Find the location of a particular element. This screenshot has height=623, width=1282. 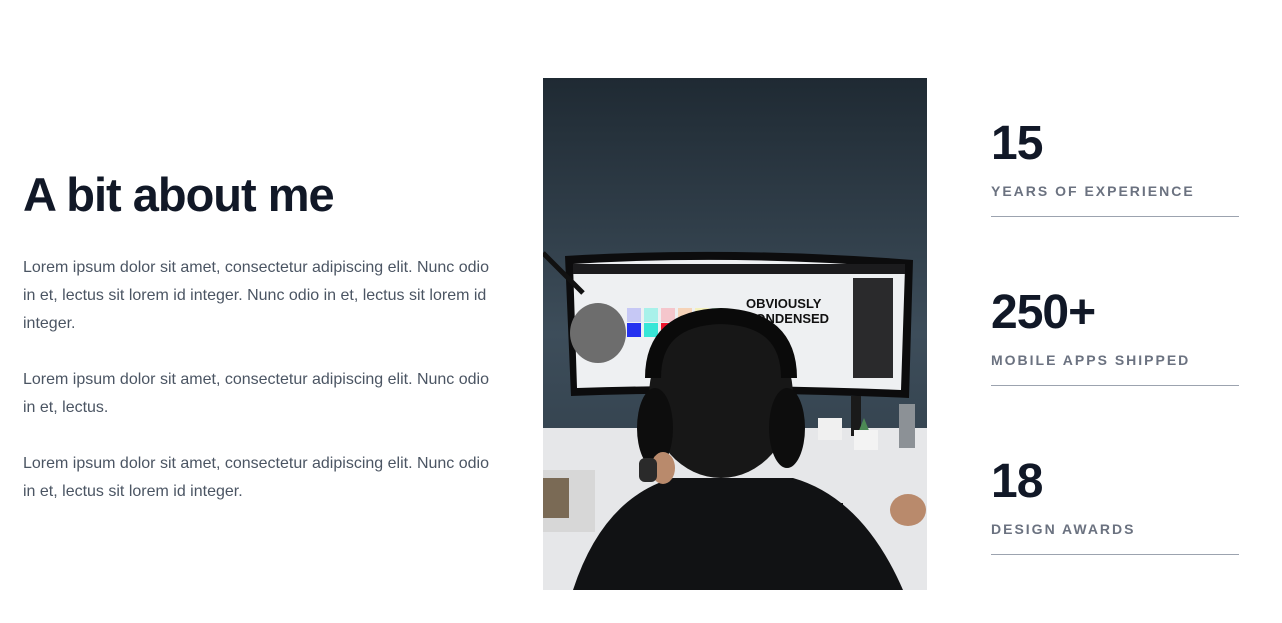

microphone is located at coordinates (598, 333).